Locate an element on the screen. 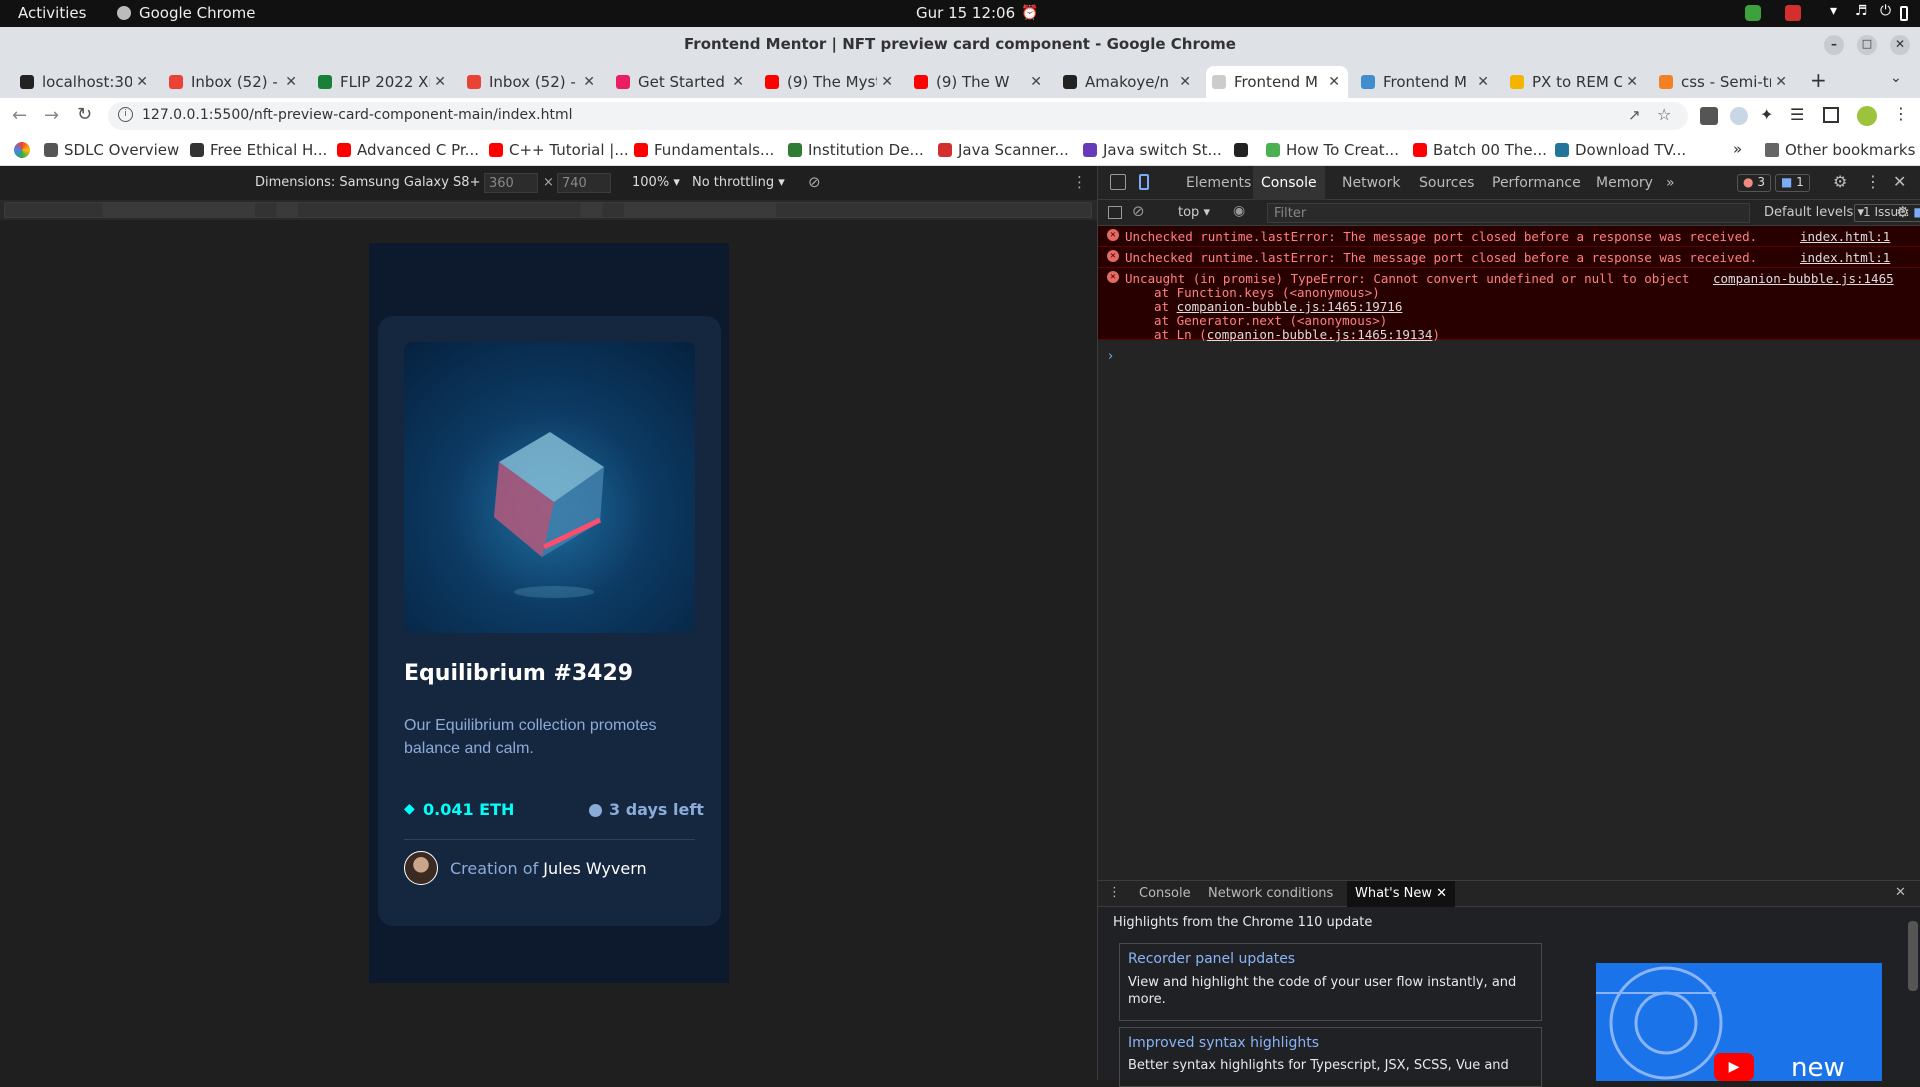 The height and width of the screenshot is (1087, 1920). new-tab-plus-icon: + is located at coordinates (1818, 80).